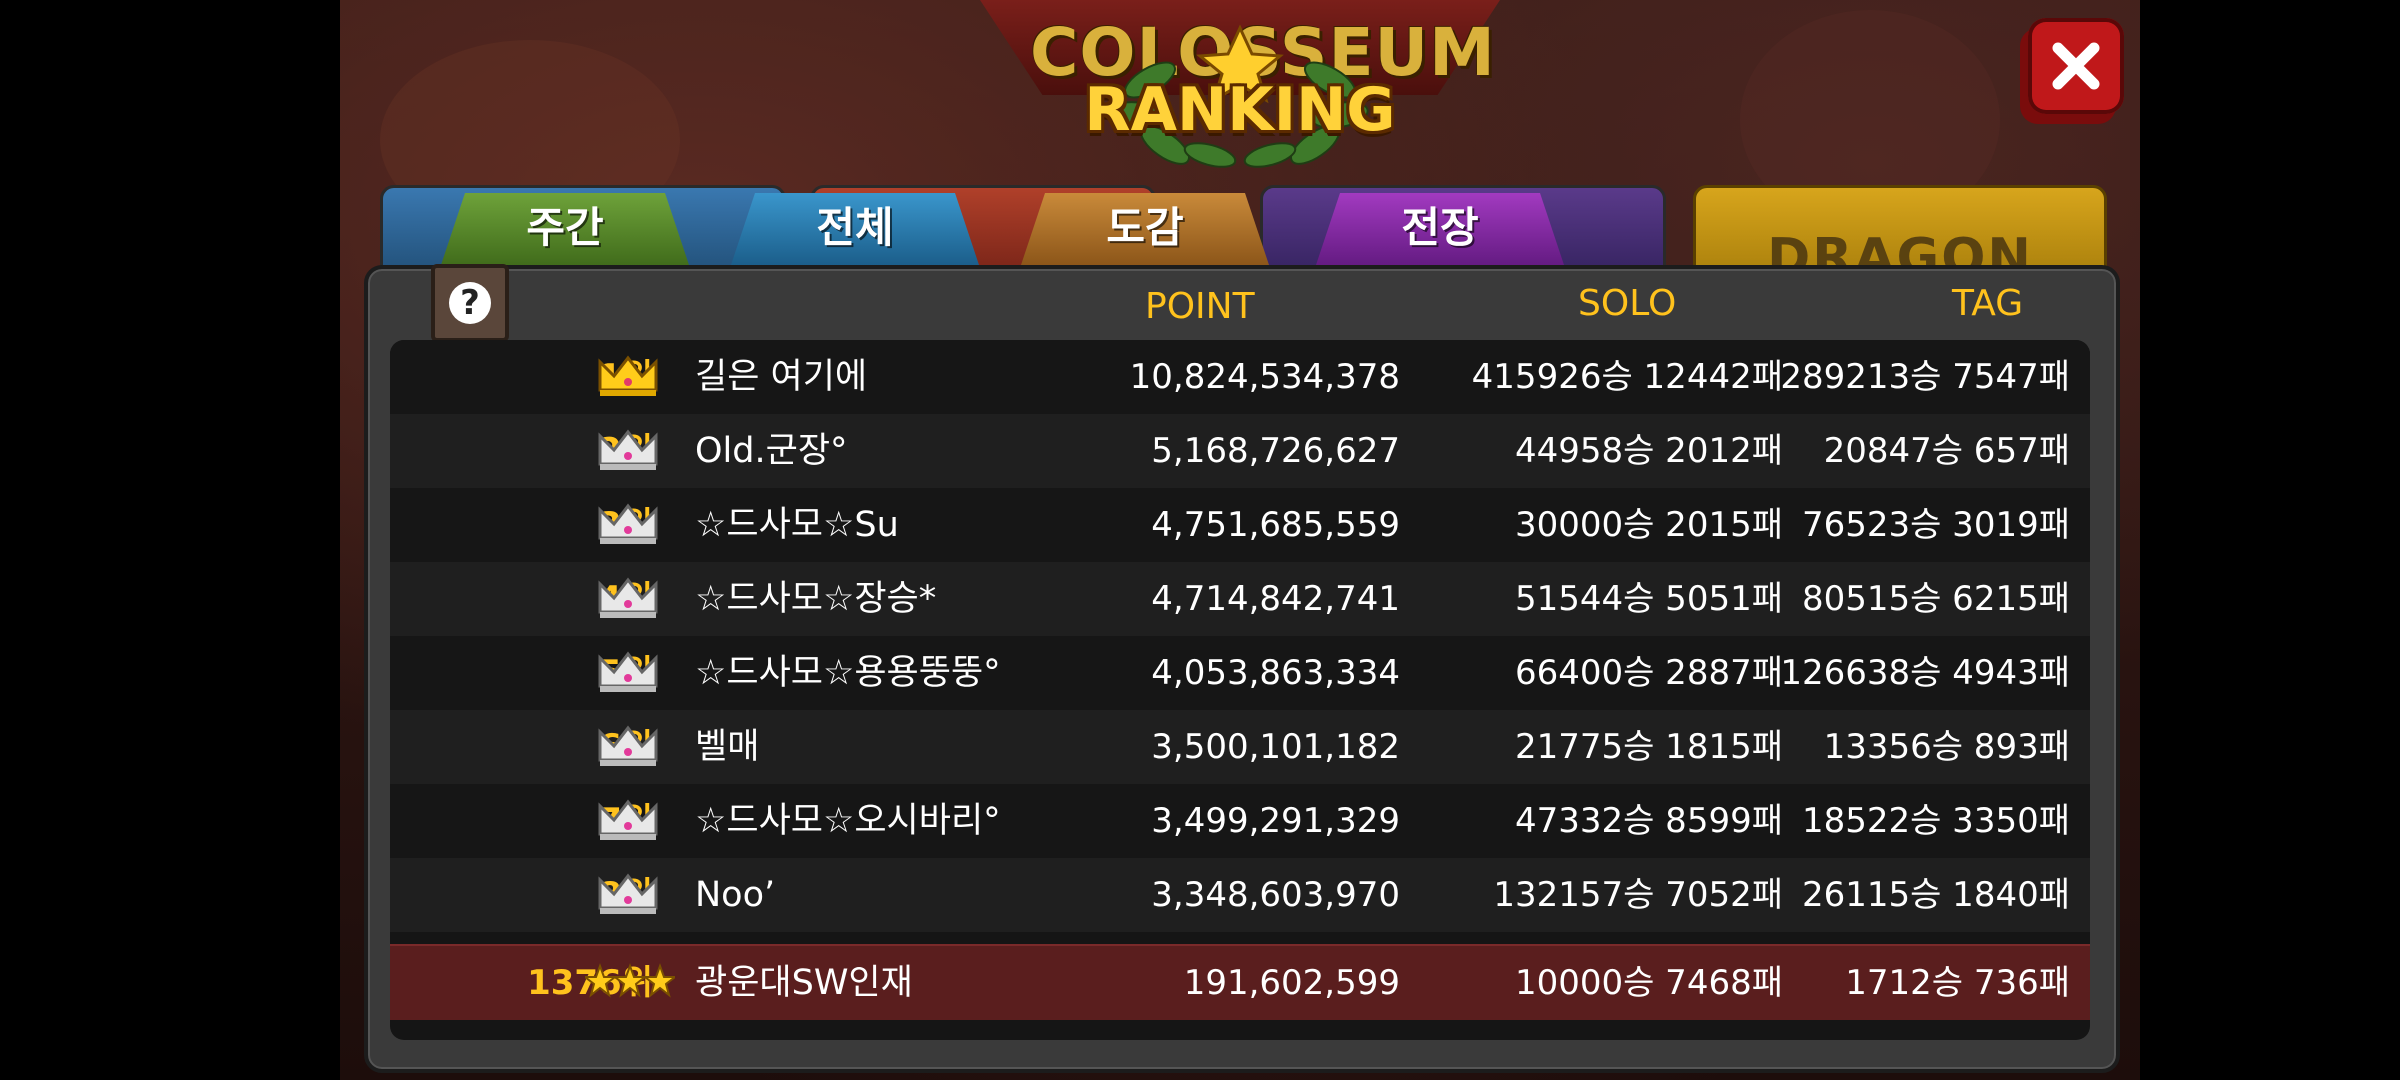 The width and height of the screenshot is (2400, 1080). I want to click on tag-record: 76523승 3019패, so click(1935, 525).